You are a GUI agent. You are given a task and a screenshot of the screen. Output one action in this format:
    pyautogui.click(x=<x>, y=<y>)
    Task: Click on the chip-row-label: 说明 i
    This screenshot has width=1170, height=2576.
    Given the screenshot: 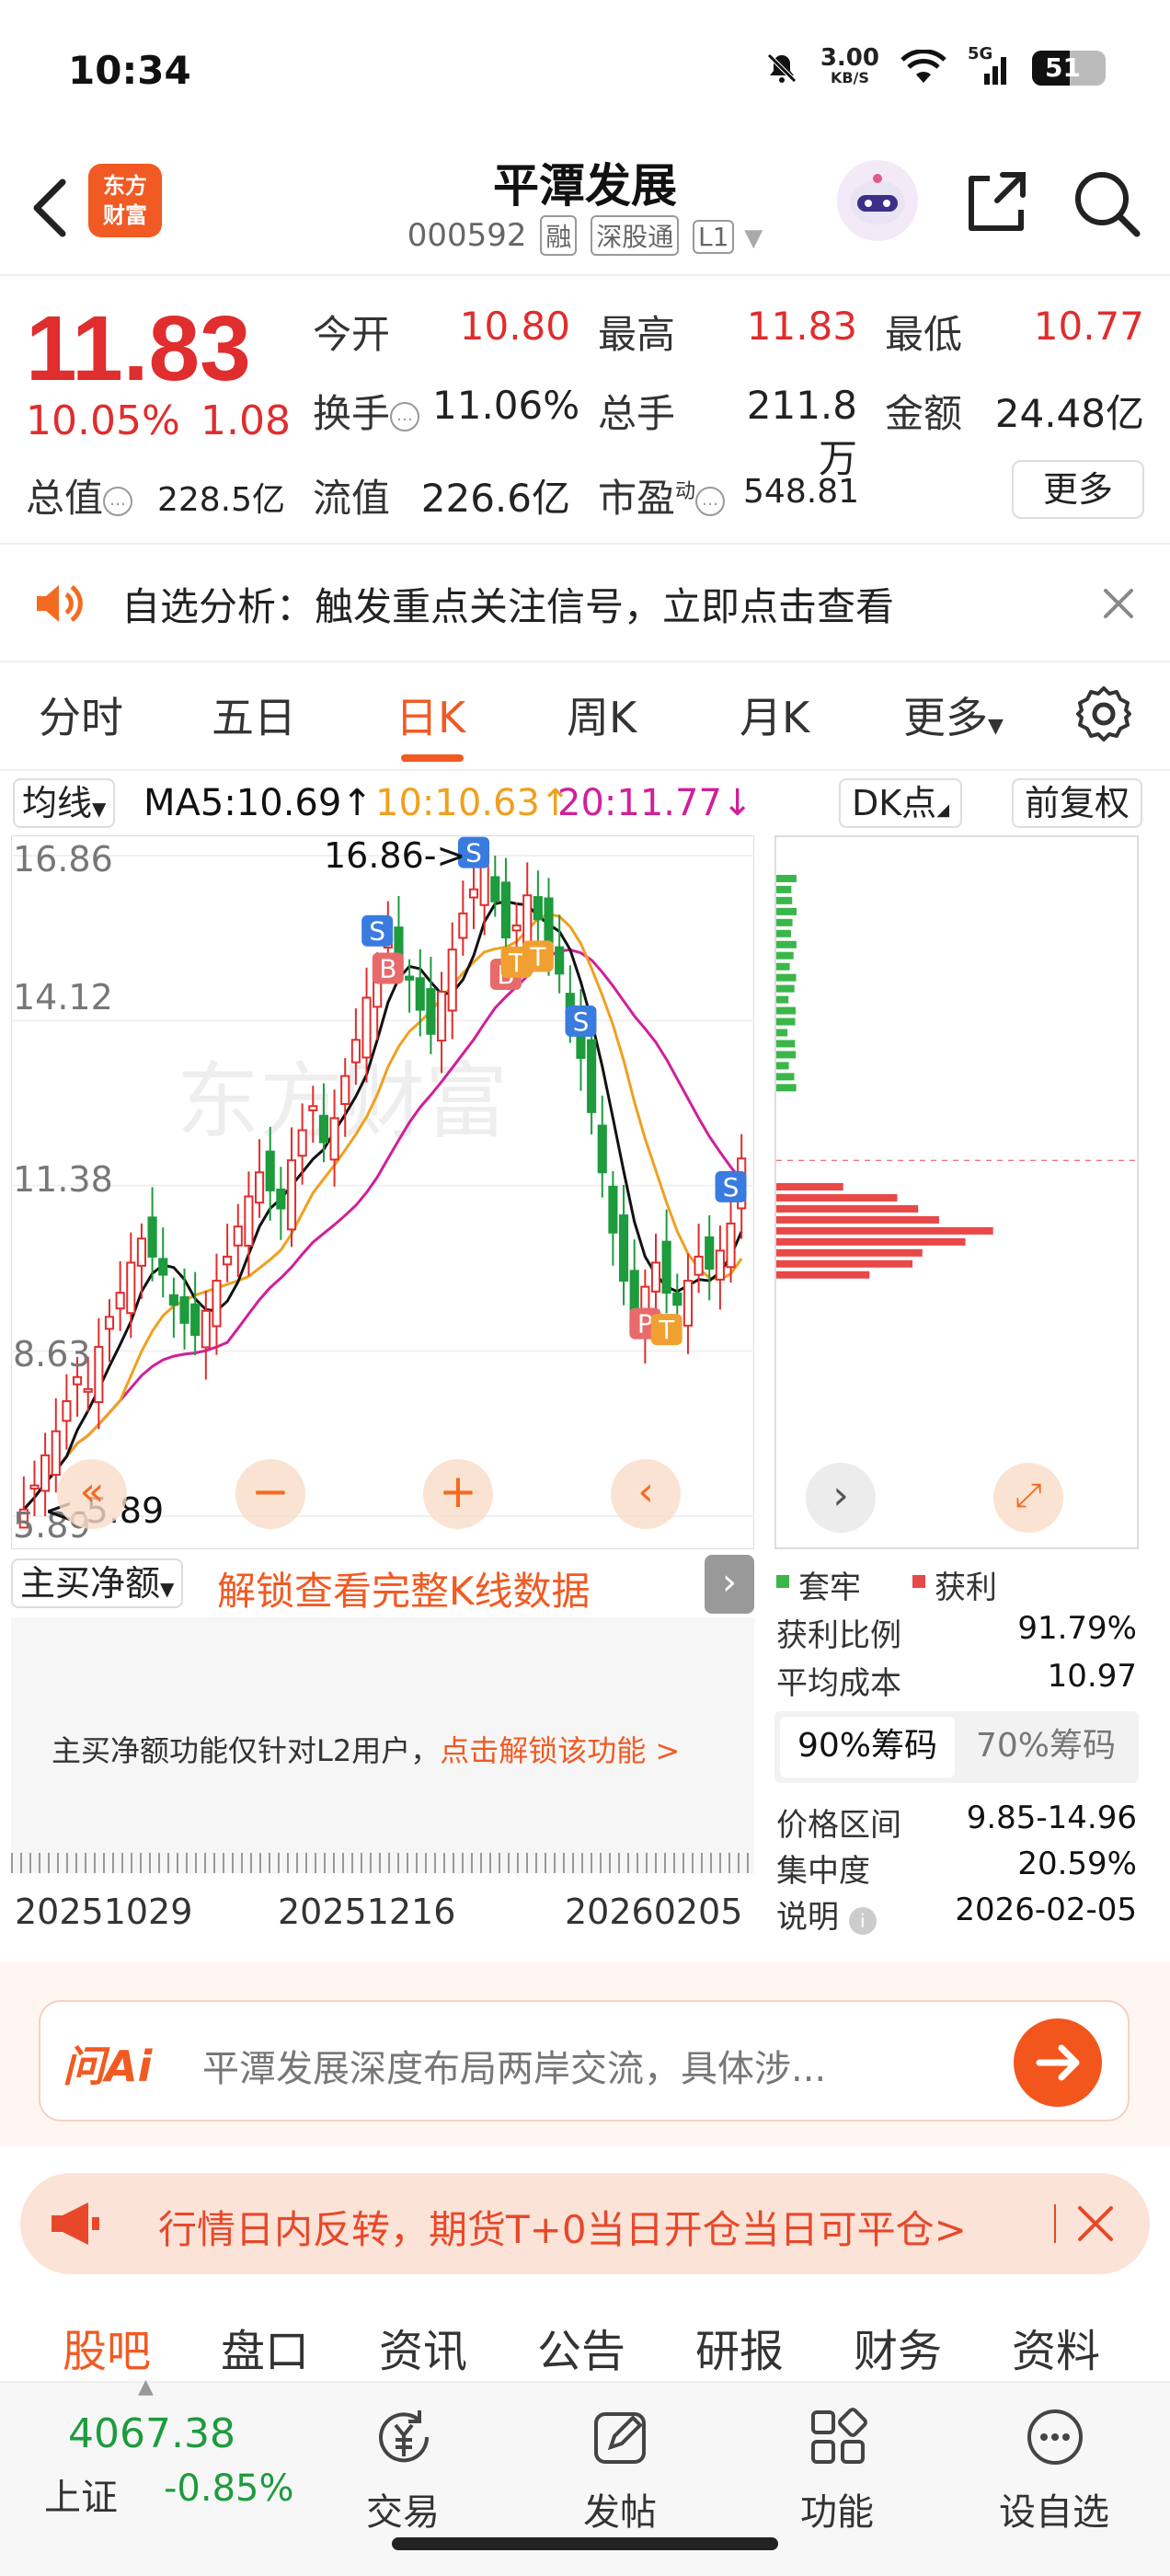 What is the action you would take?
    pyautogui.click(x=826, y=1914)
    